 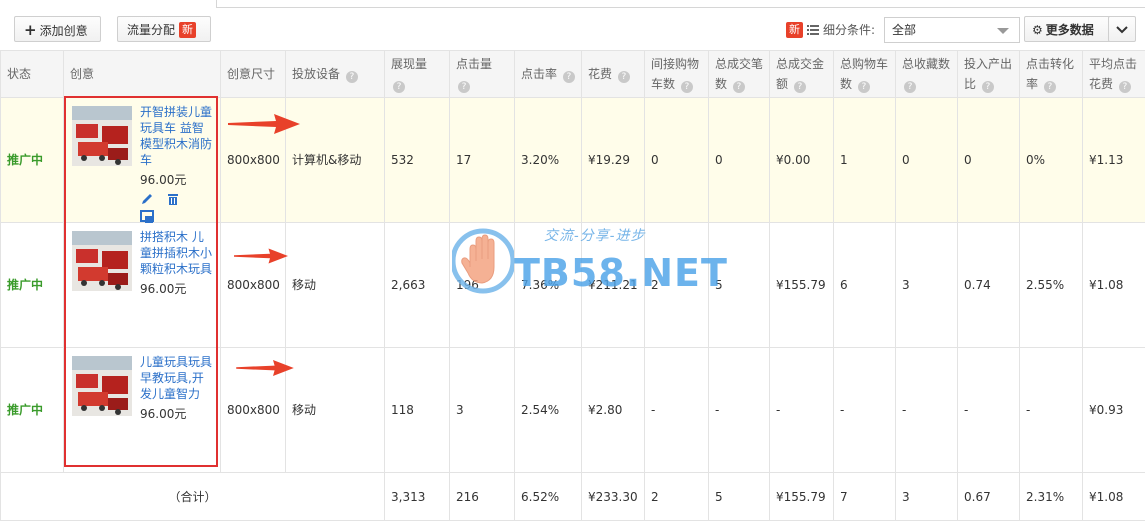 I want to click on col-clicks: 点击量 ?, so click(x=482, y=74).